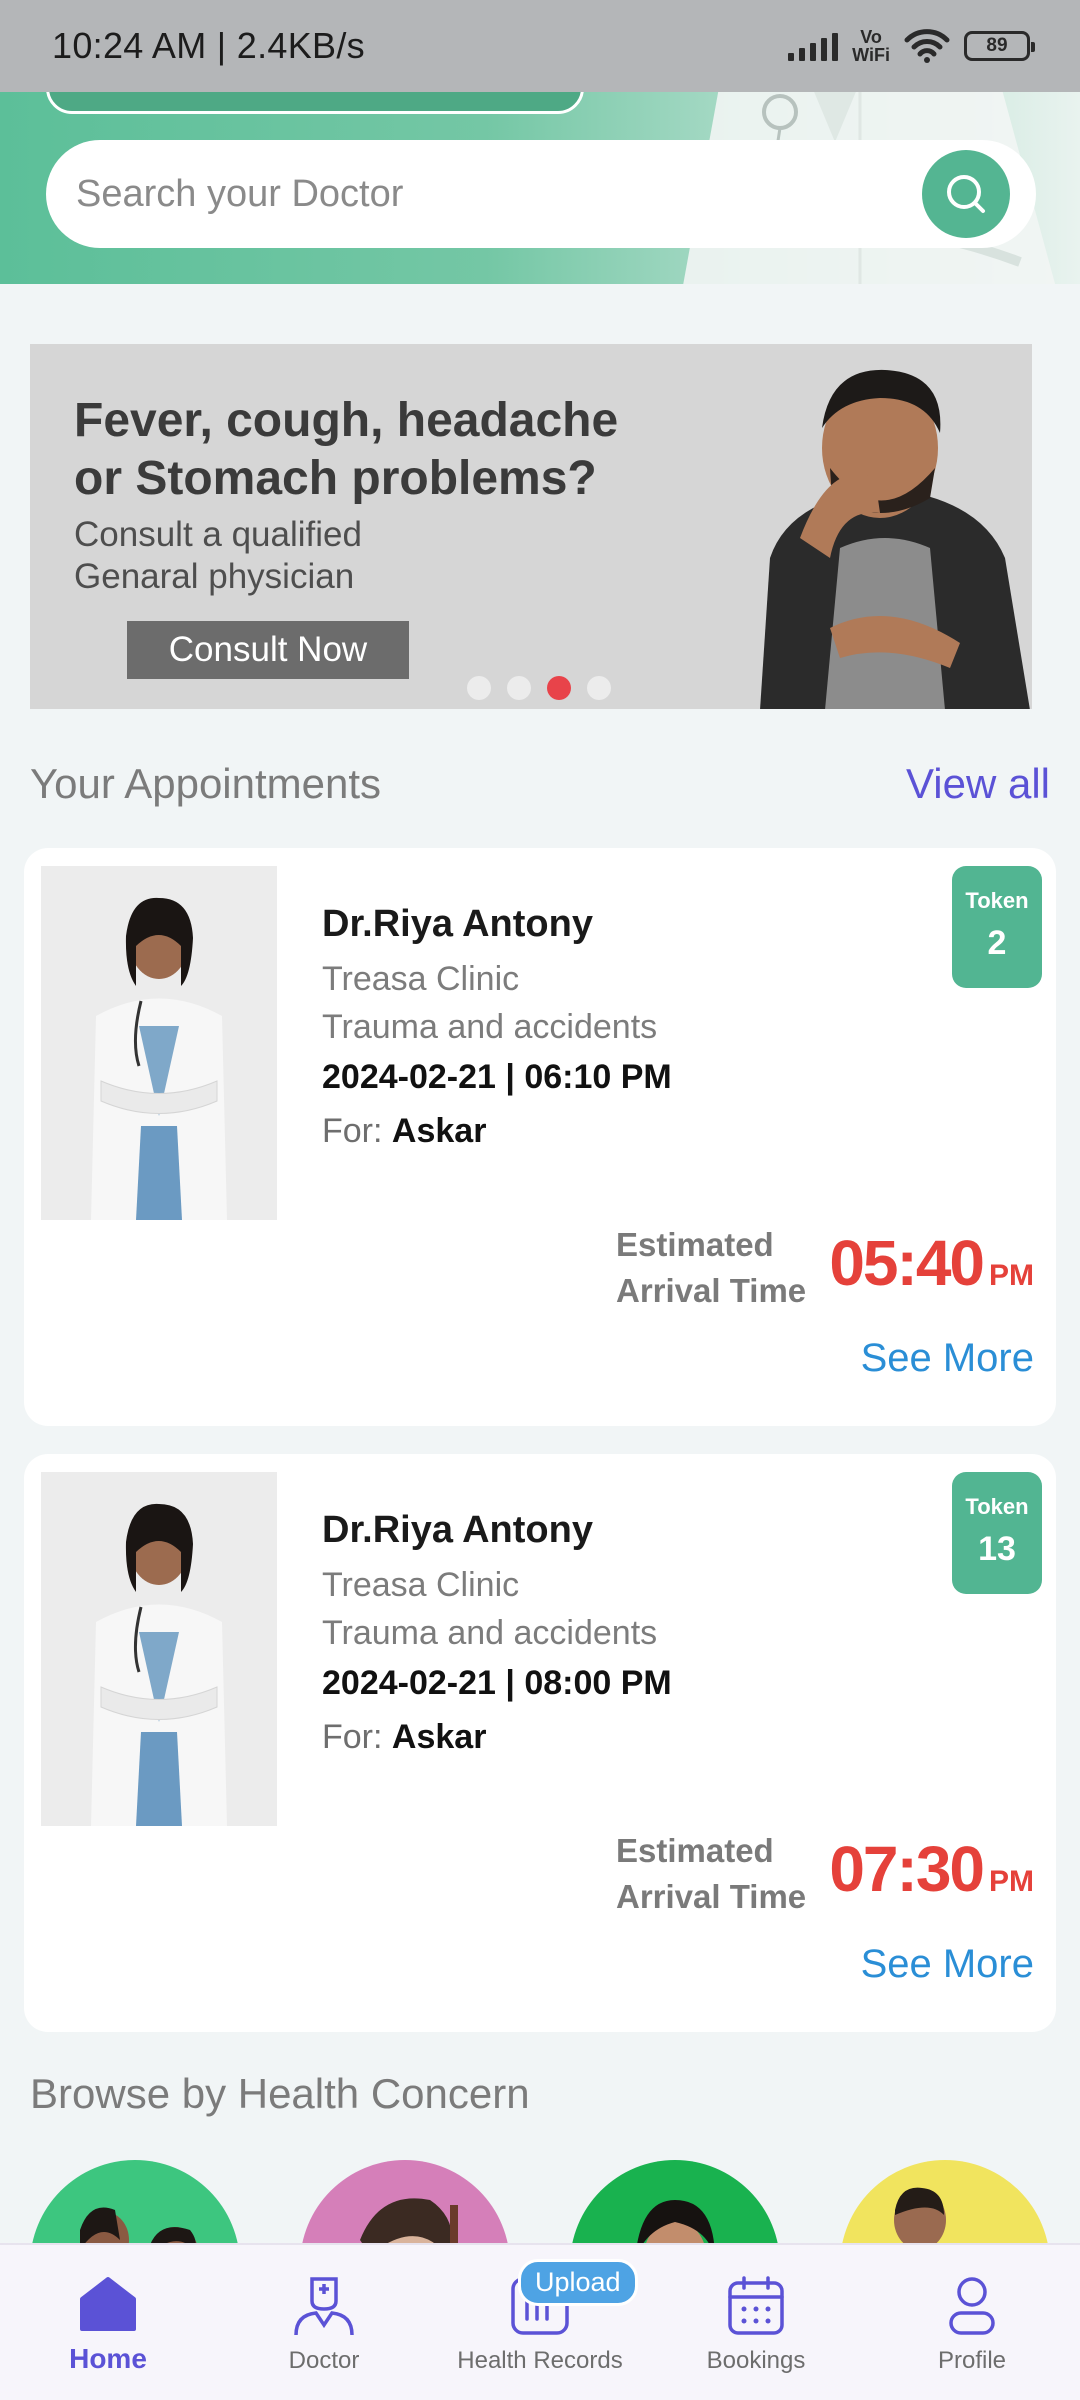  What do you see at coordinates (997, 943) in the screenshot?
I see `token-number: 2` at bounding box center [997, 943].